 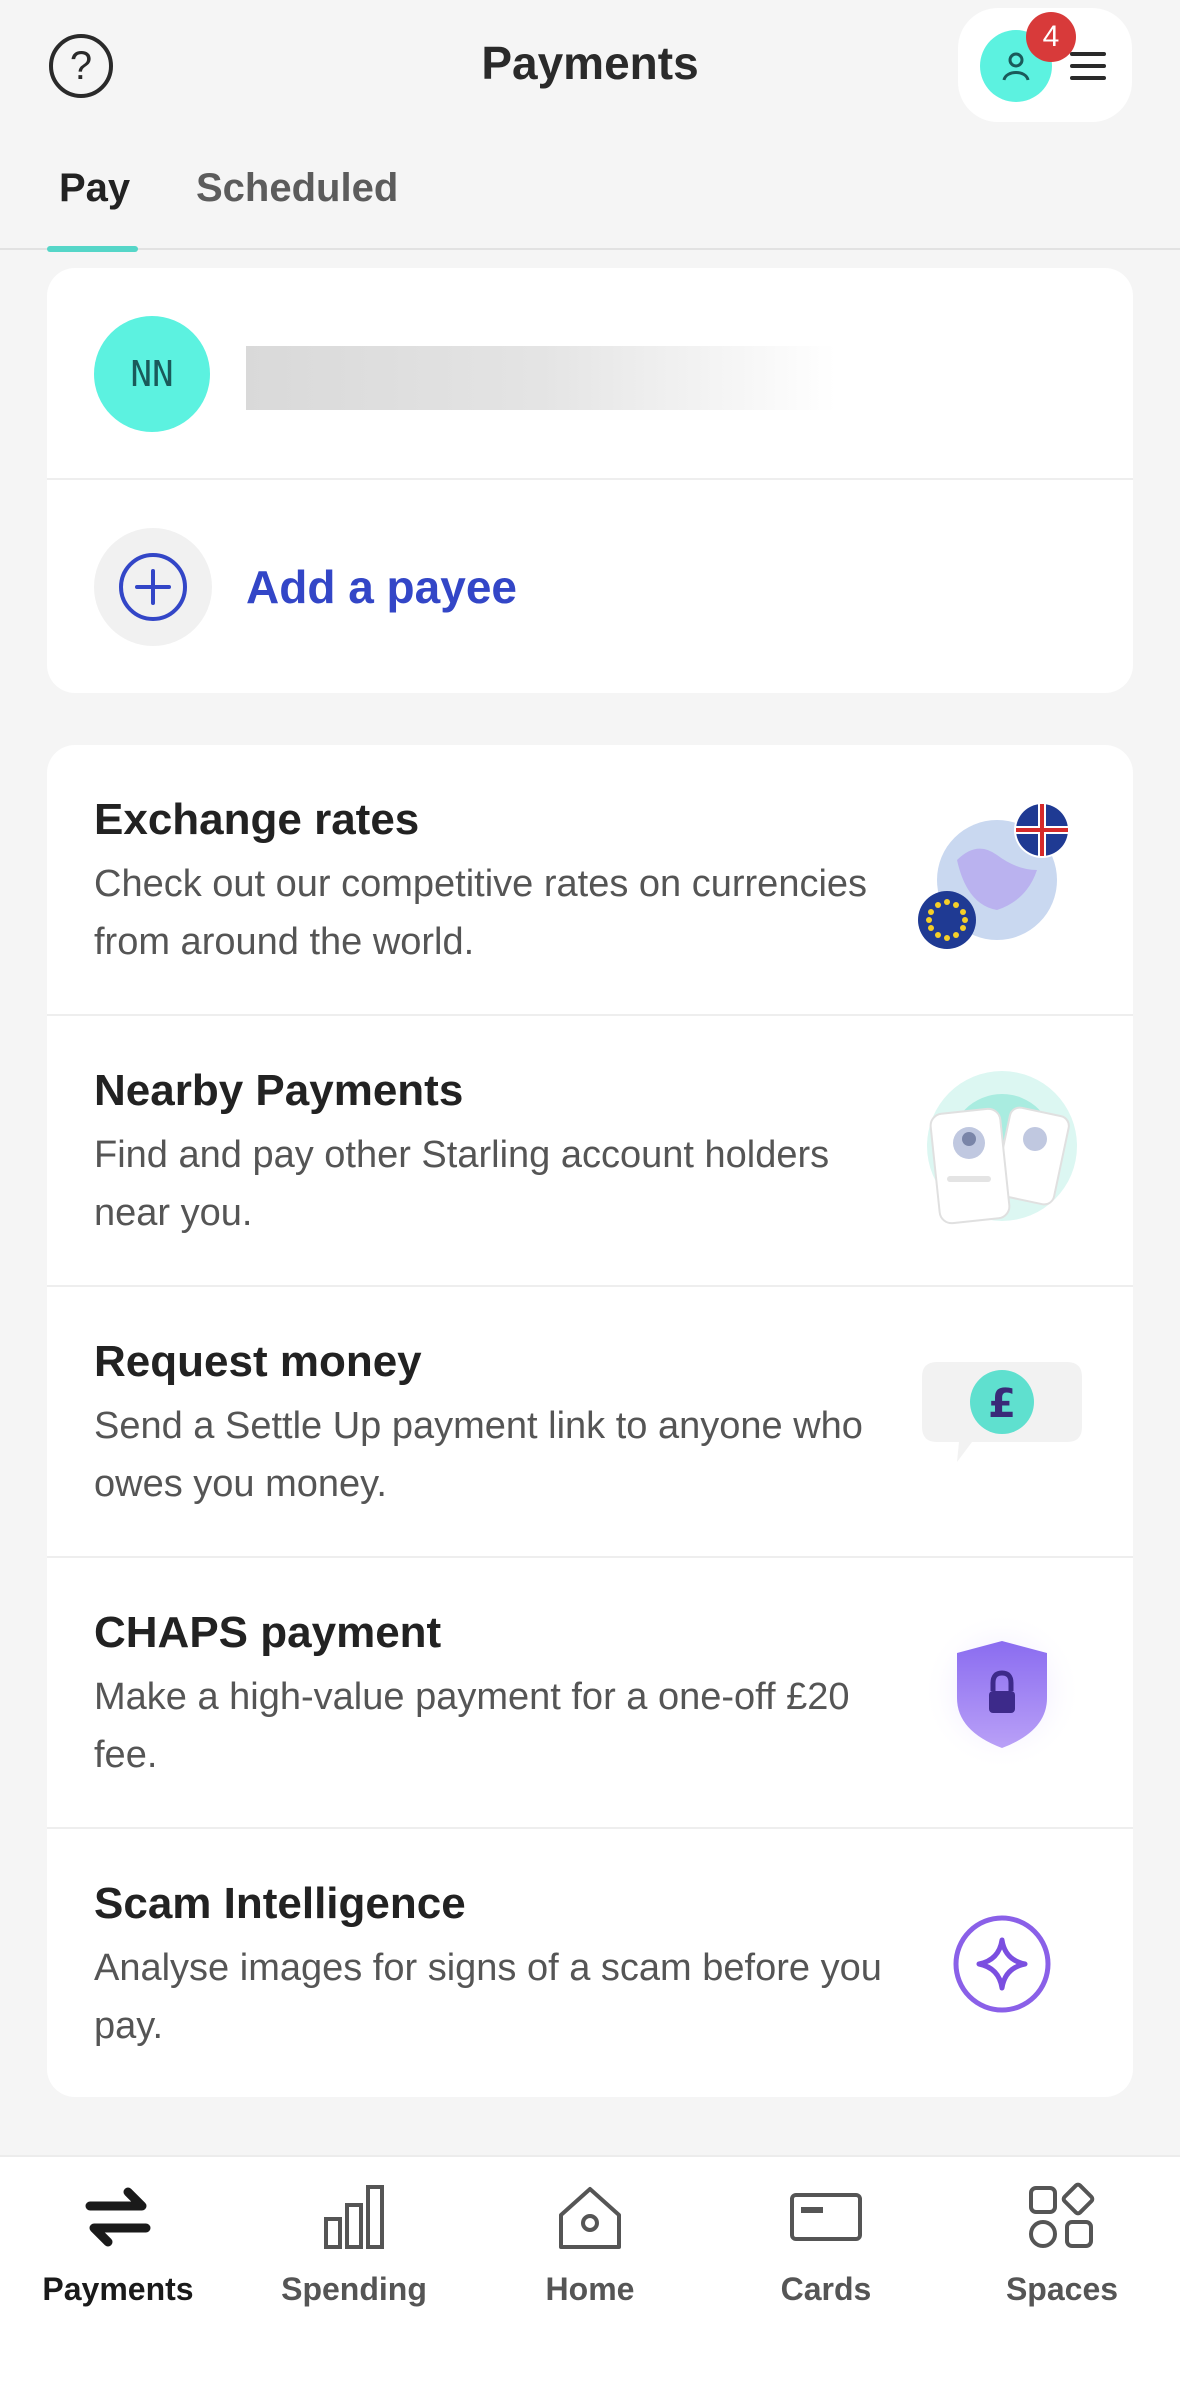 What do you see at coordinates (118, 2289) in the screenshot?
I see `nav-payments-label: Payments` at bounding box center [118, 2289].